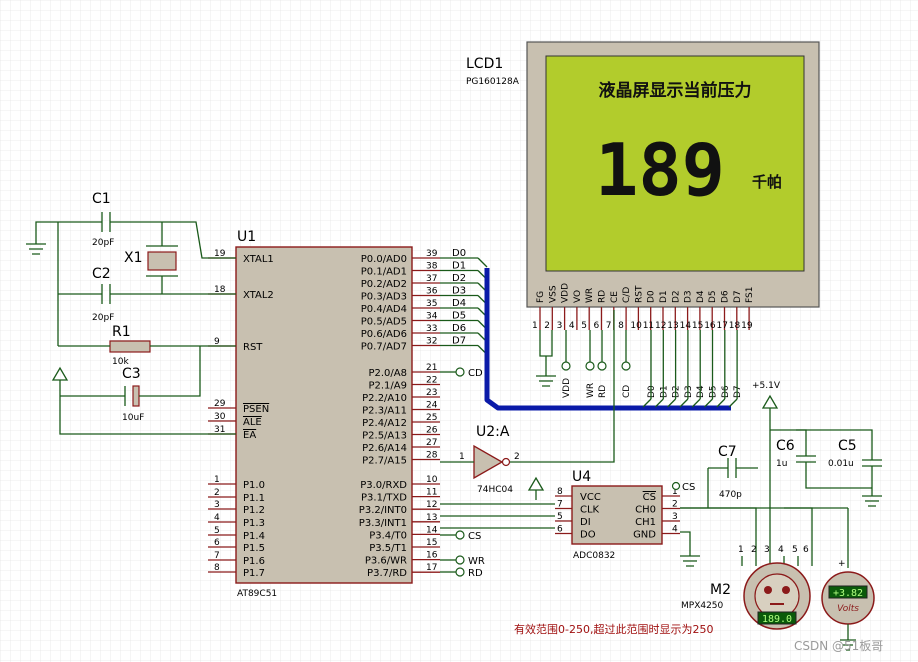  I want to click on lcd-title-text: 液晶屏显示当前压力, so click(675, 90).